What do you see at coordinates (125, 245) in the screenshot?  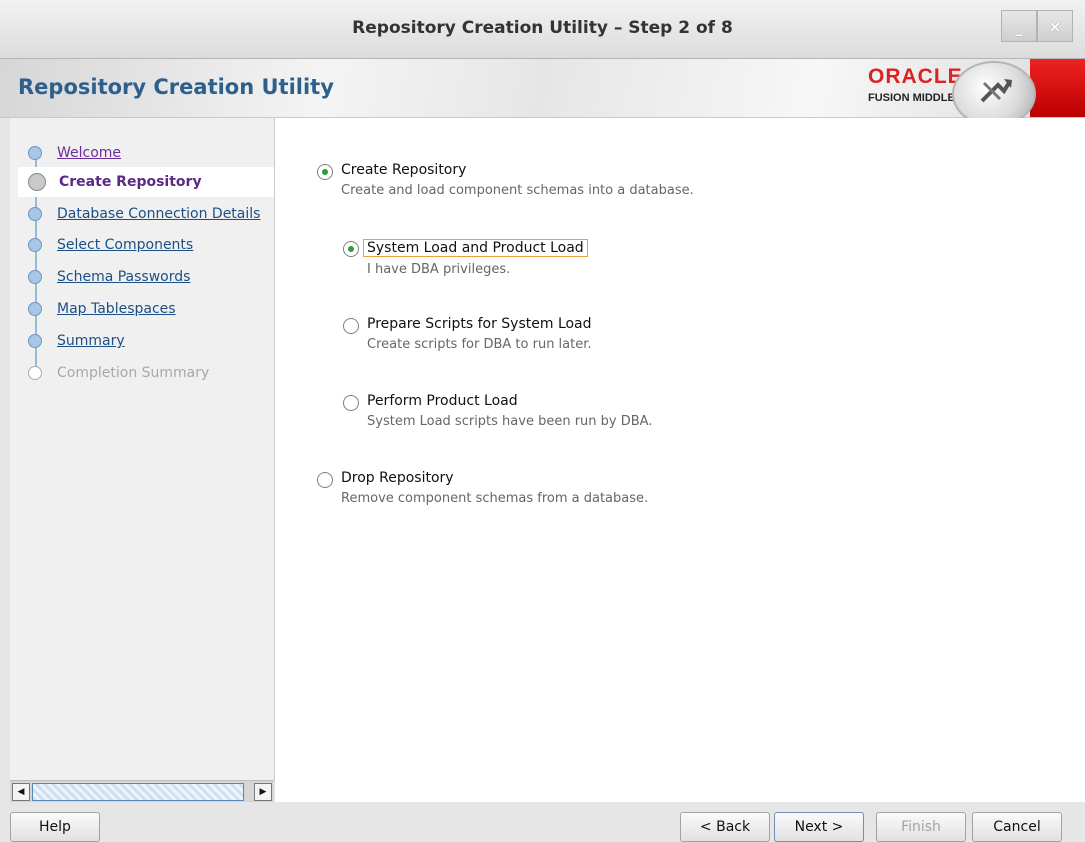 I see `nav-step-label: Select Components` at bounding box center [125, 245].